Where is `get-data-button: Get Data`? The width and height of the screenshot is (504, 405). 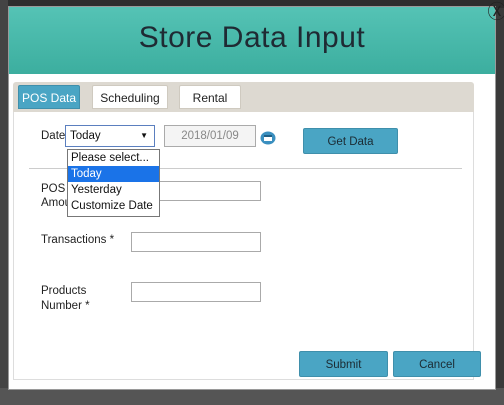
get-data-button: Get Data is located at coordinates (350, 141).